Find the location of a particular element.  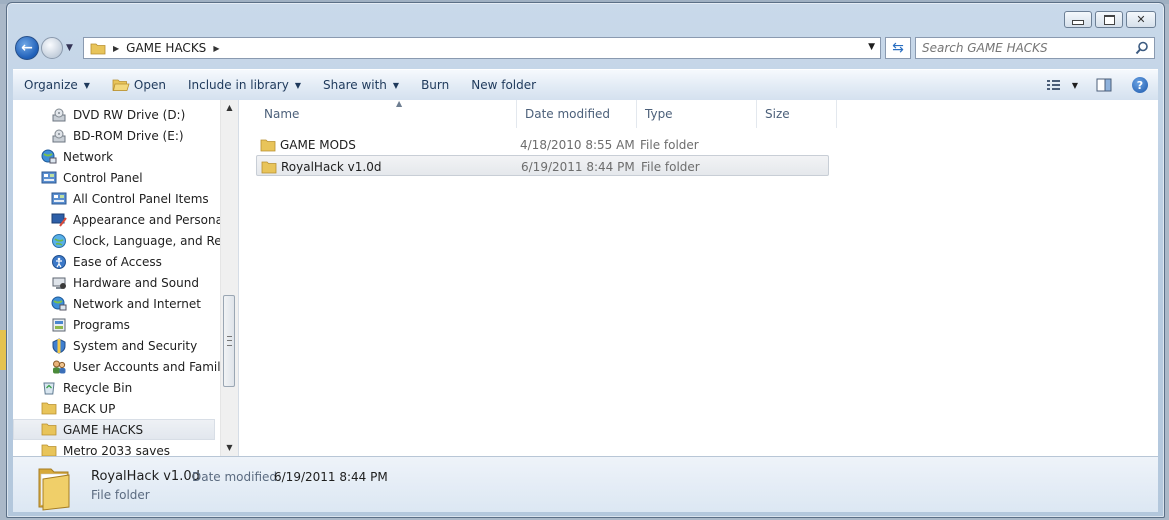

nav-item: Appearance and Personaliz is located at coordinates (143, 219).